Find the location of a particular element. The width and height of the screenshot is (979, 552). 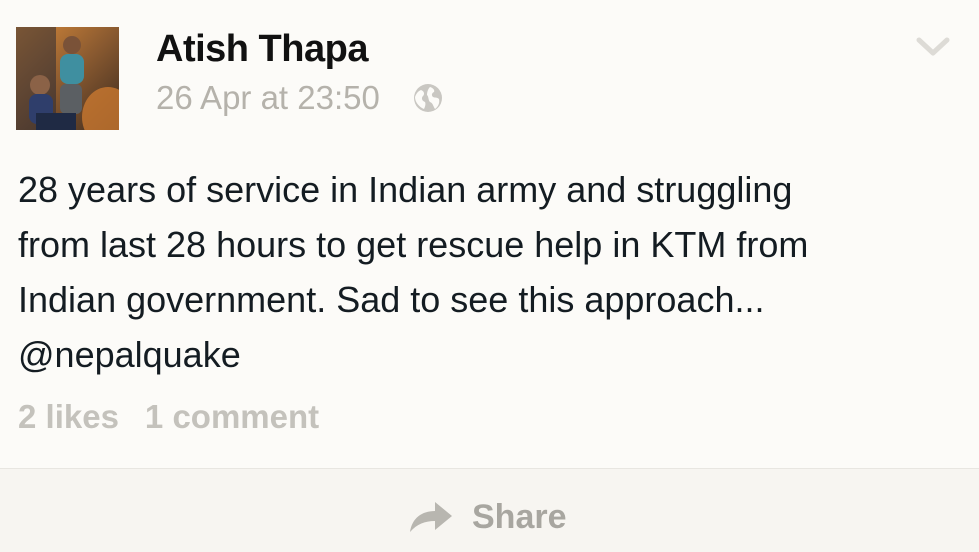

chevron-down-icon is located at coordinates (933, 47).